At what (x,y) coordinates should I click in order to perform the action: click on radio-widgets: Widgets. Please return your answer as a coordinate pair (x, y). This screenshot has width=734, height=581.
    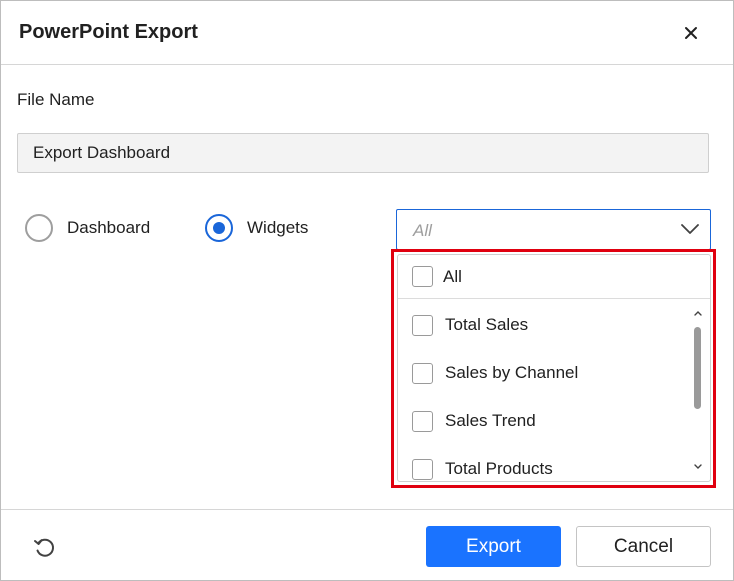
    Looking at the image, I should click on (256, 228).